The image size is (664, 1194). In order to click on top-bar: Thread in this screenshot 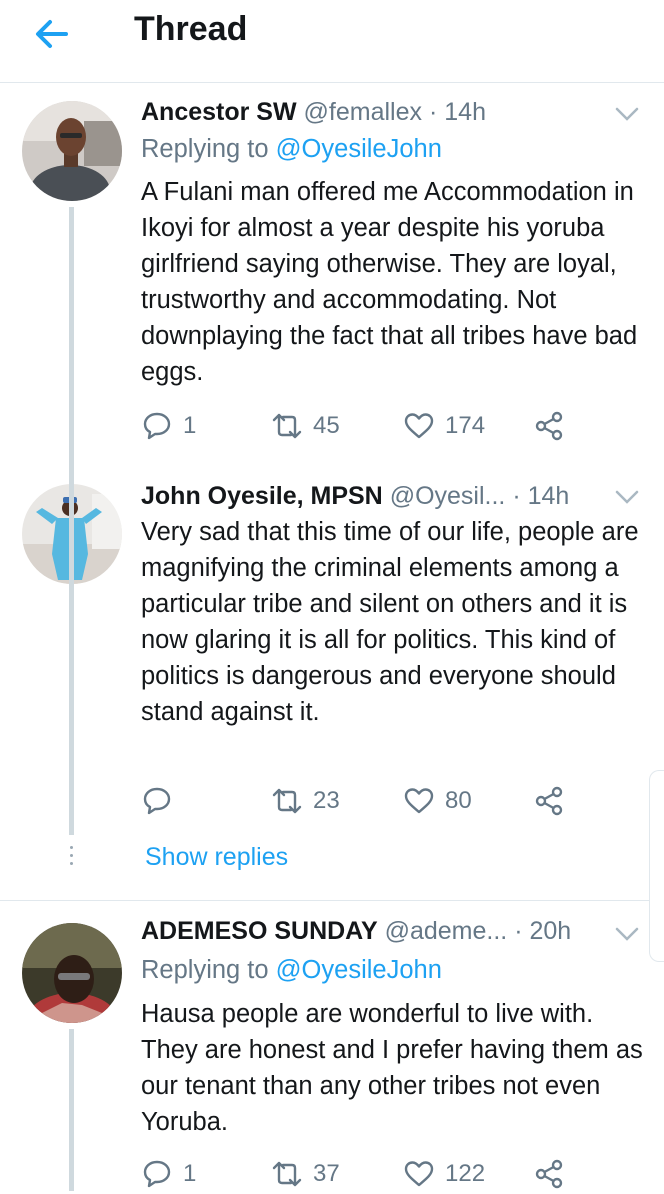, I will do `click(332, 41)`.